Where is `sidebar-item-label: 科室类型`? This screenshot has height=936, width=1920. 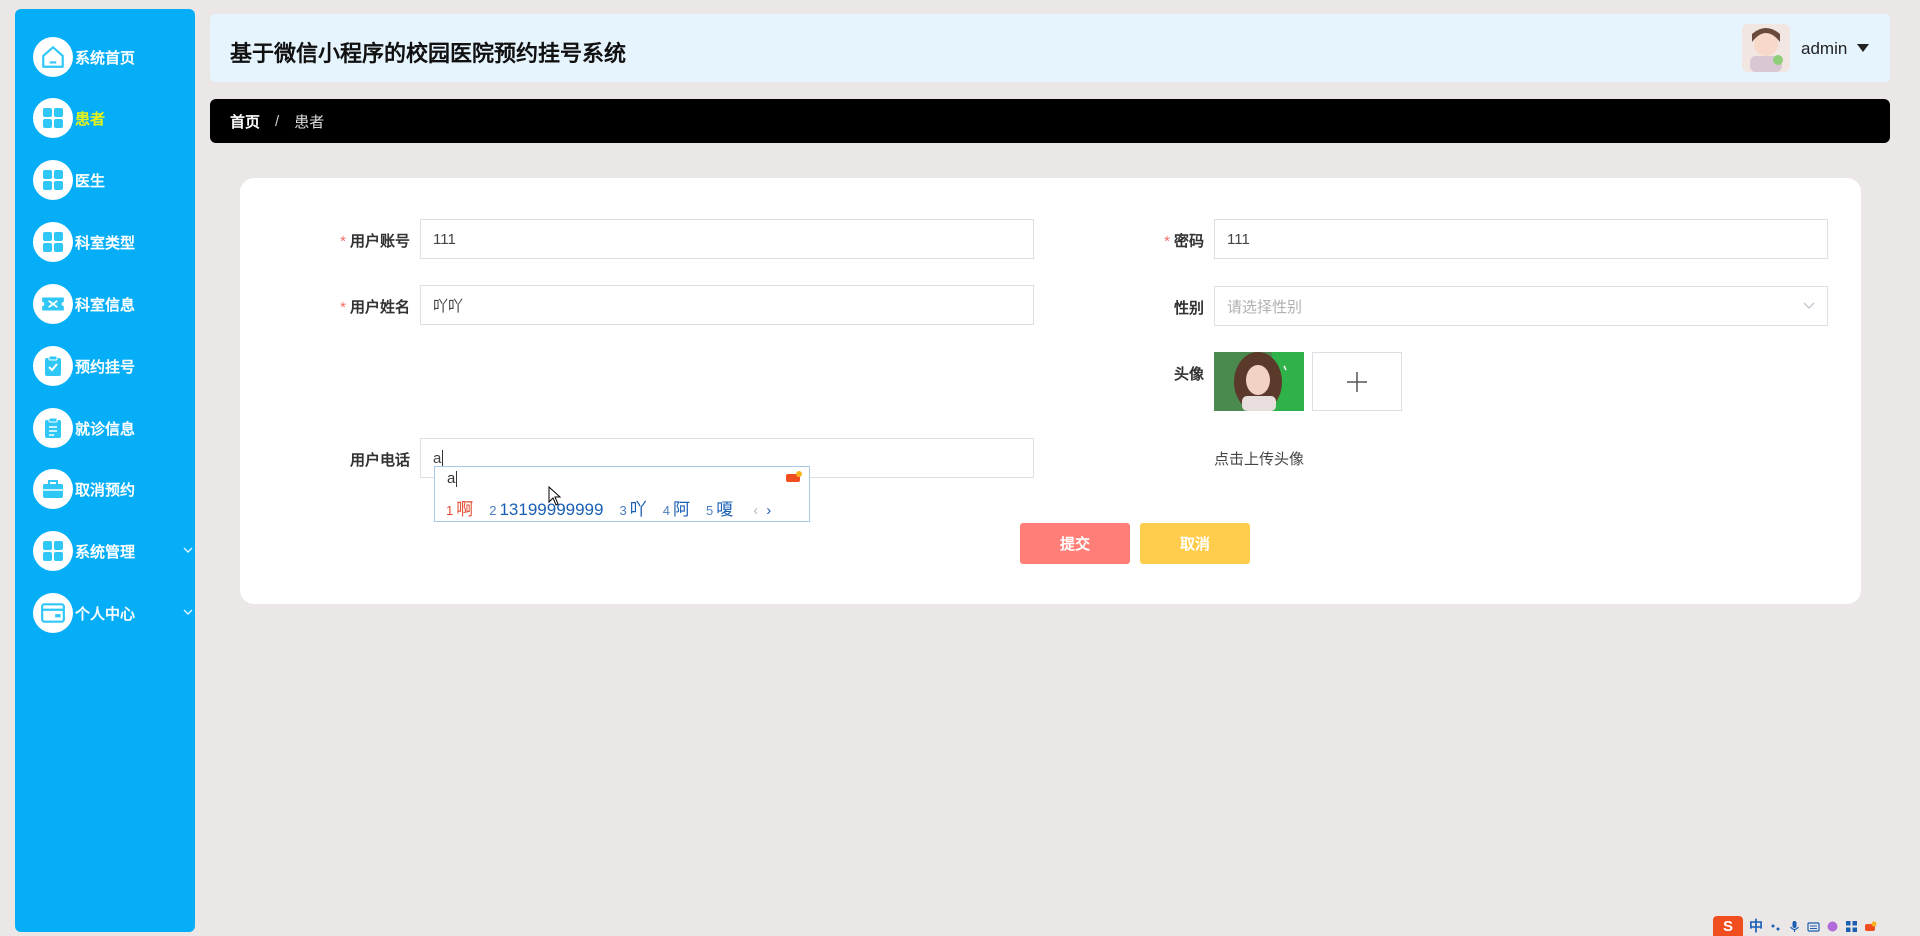
sidebar-item-label: 科室类型 is located at coordinates (105, 243).